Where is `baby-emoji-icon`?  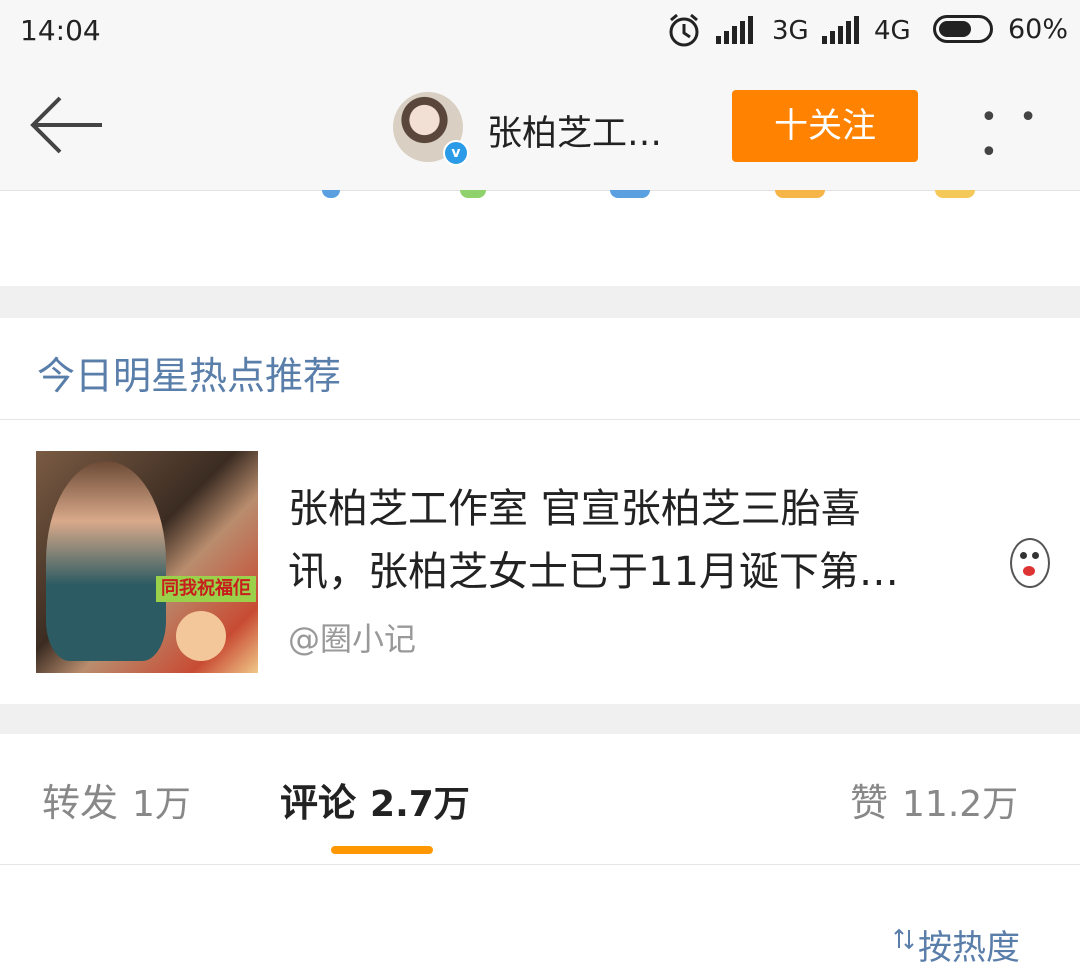 baby-emoji-icon is located at coordinates (201, 636).